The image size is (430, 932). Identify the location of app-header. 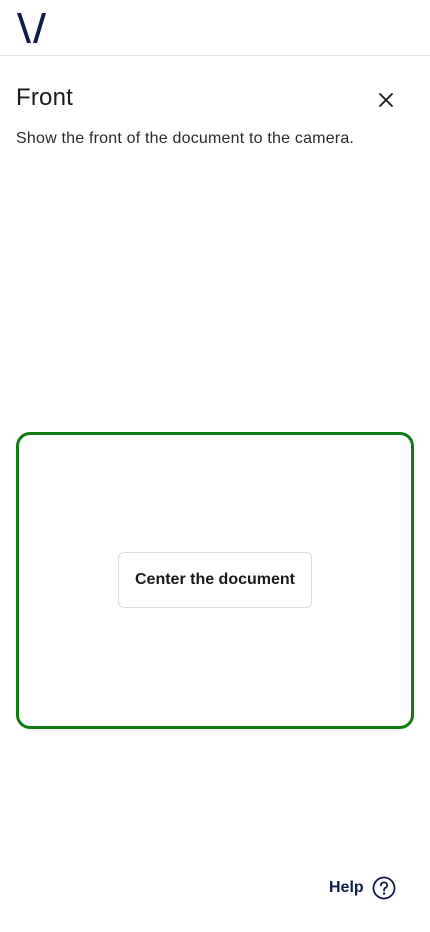
(215, 28).